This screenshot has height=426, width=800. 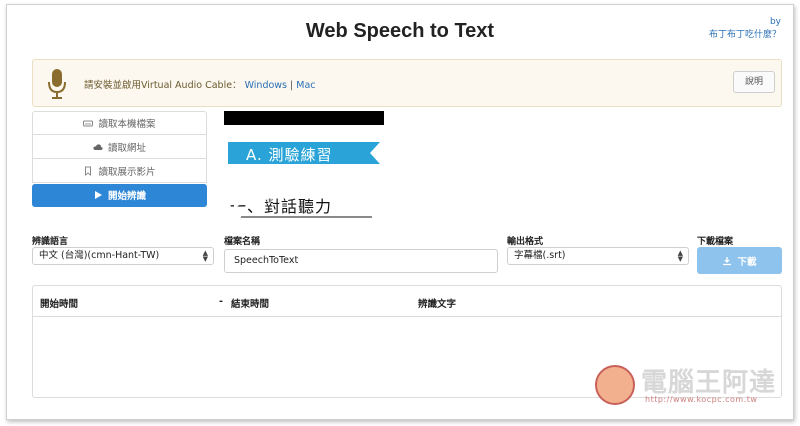 What do you see at coordinates (99, 255) in the screenshot?
I see `language-select-value: 中文 (台灣)(cmn-Hant-TW)` at bounding box center [99, 255].